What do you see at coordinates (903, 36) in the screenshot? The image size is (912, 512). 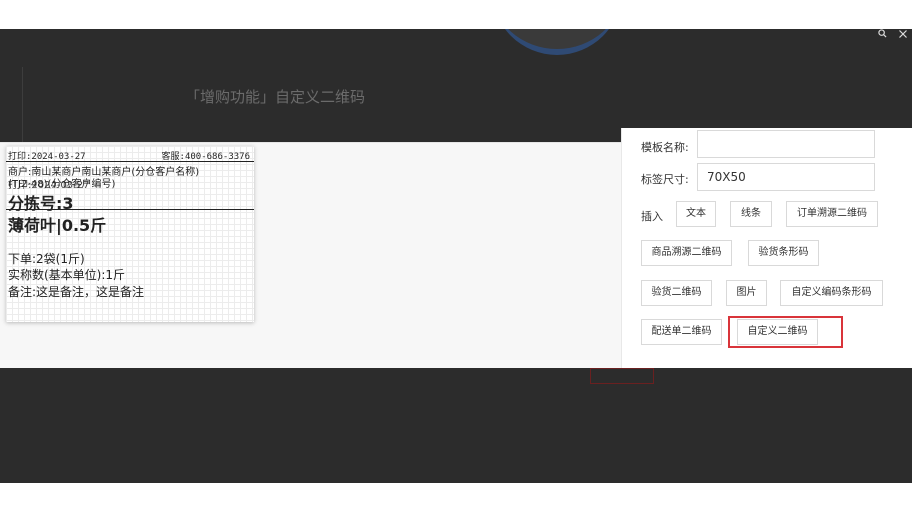 I see `close-icon` at bounding box center [903, 36].